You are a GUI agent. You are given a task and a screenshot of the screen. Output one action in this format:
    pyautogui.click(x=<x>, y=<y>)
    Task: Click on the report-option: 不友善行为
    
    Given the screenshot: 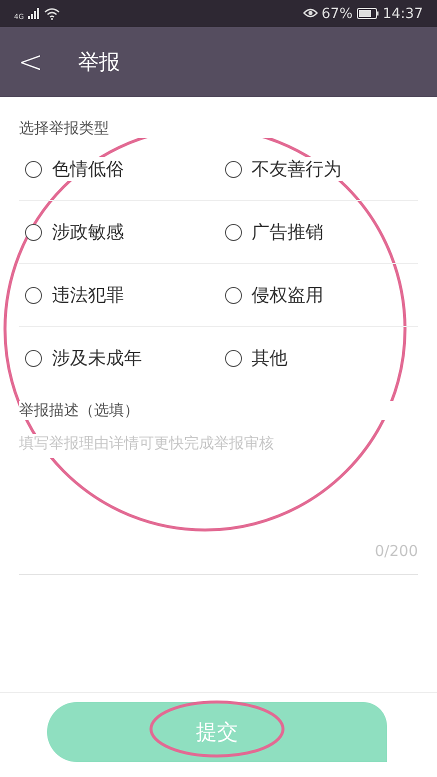 What is the action you would take?
    pyautogui.click(x=318, y=169)
    